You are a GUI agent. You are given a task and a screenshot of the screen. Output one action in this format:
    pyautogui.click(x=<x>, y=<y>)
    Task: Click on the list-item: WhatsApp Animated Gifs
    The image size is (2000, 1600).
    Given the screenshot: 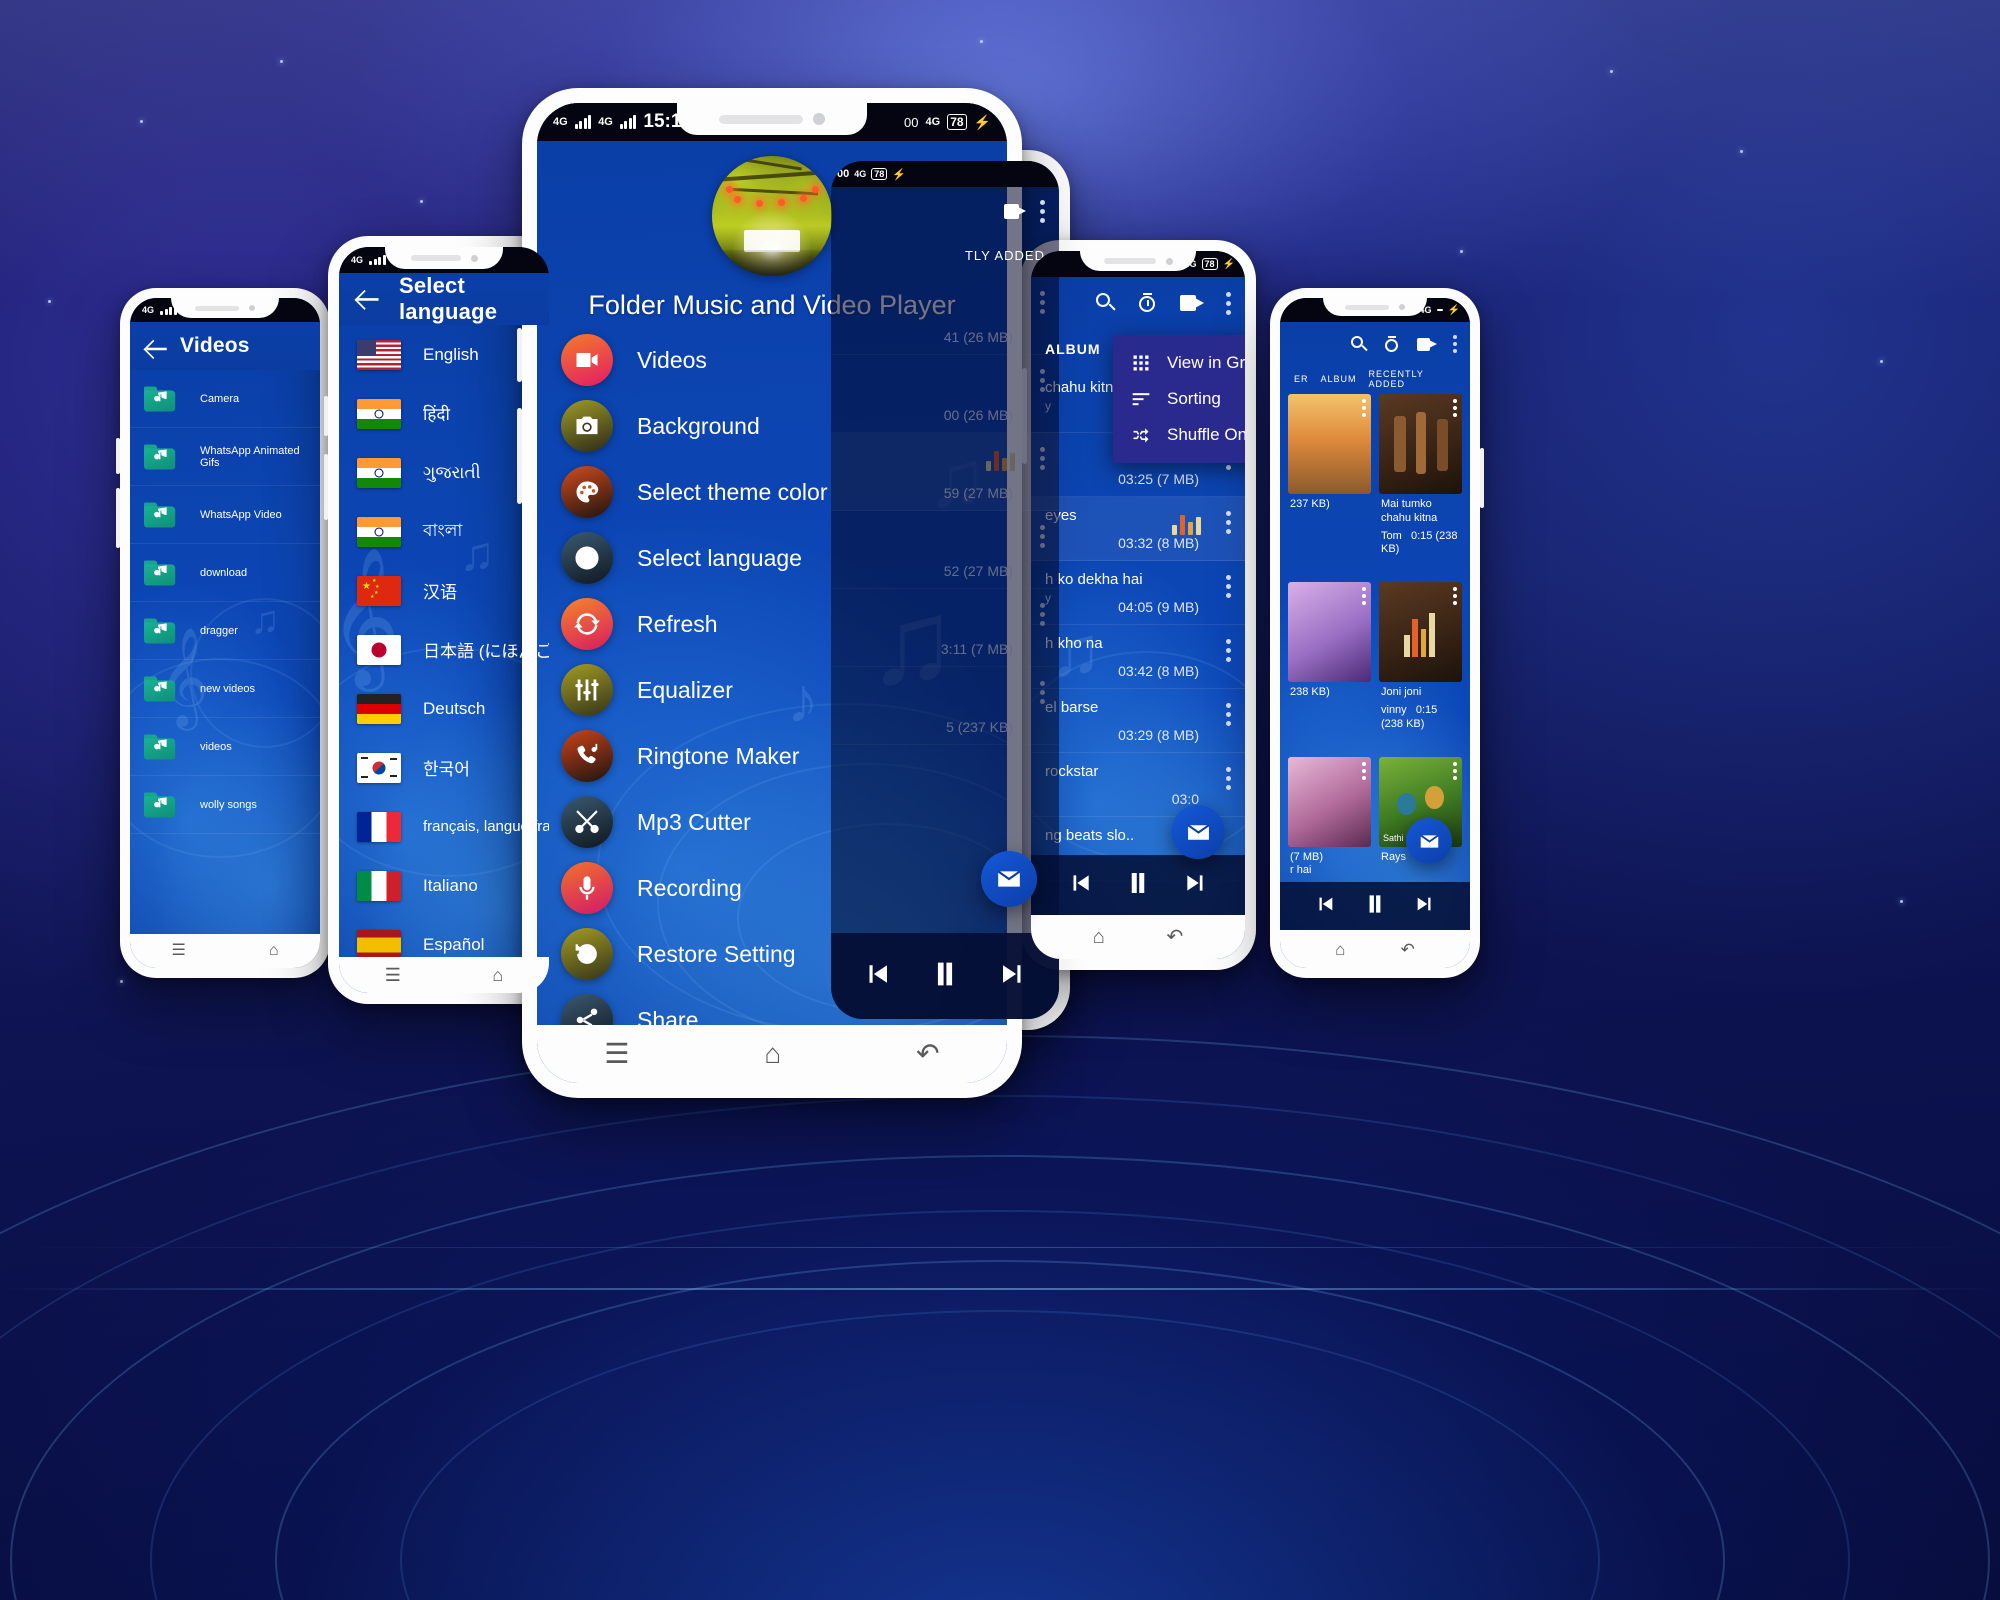 What is the action you would take?
    pyautogui.click(x=225, y=457)
    